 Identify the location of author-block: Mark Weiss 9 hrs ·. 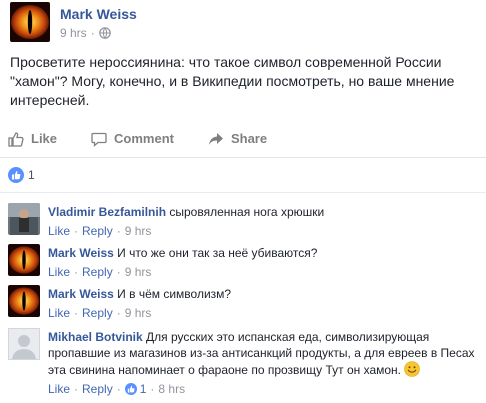
(98, 21).